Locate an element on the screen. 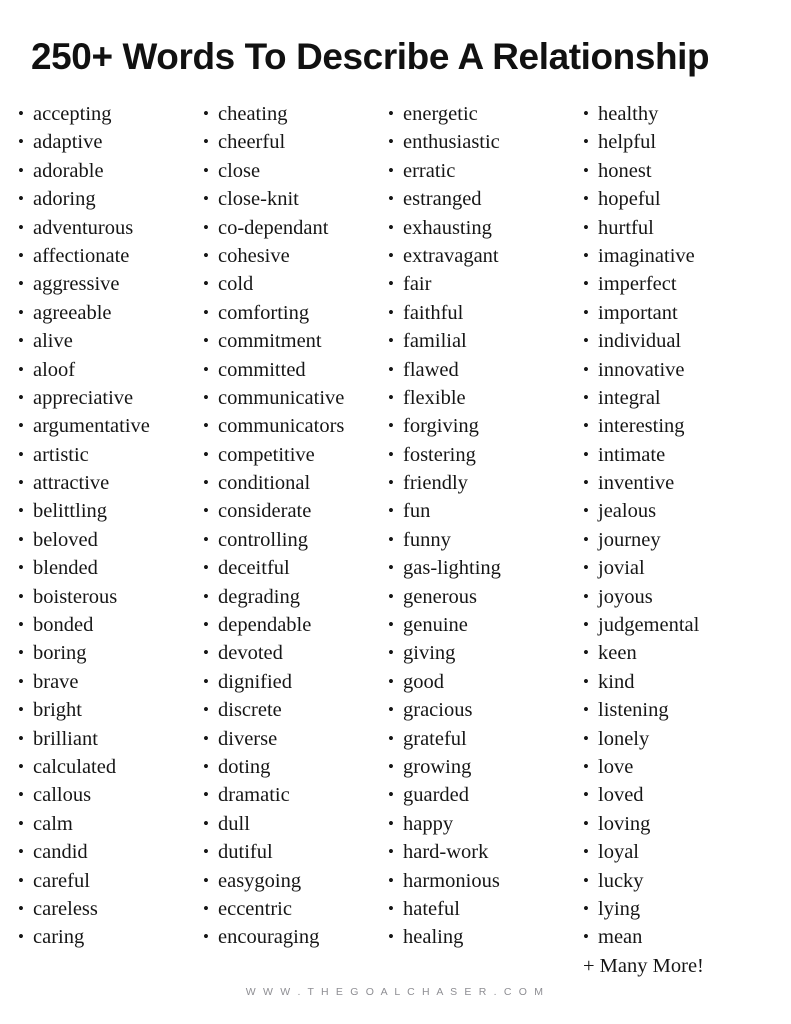 This screenshot has width=791, height=1024. word-label: adventurous is located at coordinates (83, 227).